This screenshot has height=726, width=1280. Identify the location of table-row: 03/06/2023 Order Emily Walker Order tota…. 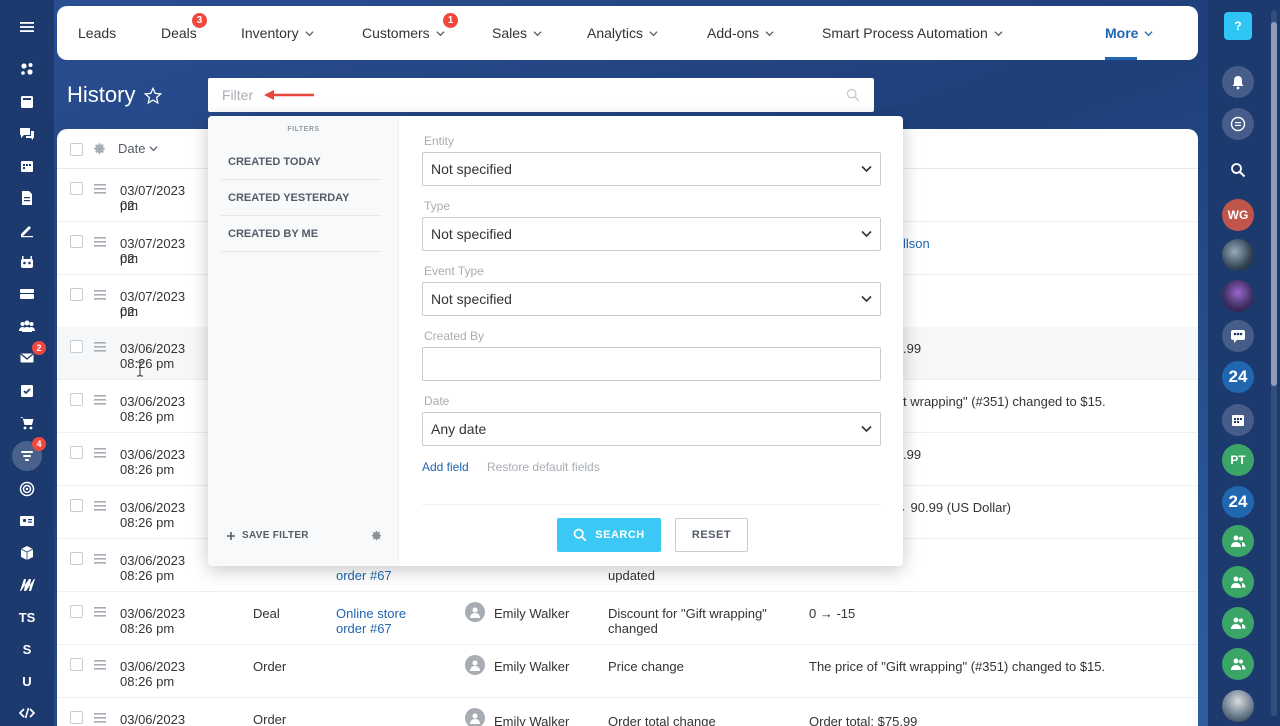
(627, 712).